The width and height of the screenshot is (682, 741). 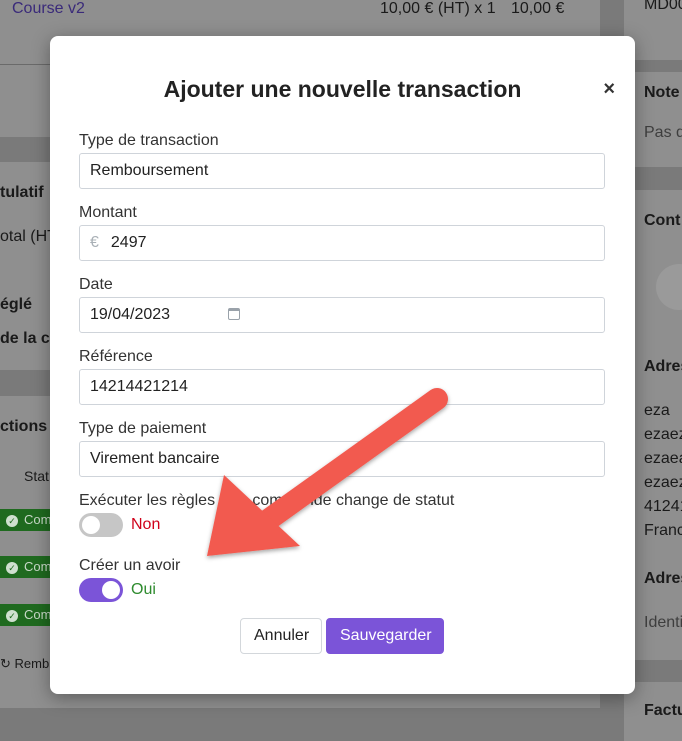 What do you see at coordinates (663, 530) in the screenshot?
I see `address-line: Franc` at bounding box center [663, 530].